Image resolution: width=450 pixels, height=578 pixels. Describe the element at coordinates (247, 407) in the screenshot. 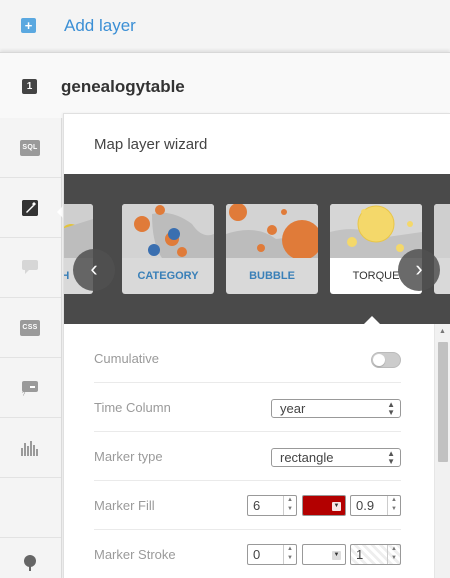

I see `row-time-column: Time Column year ▲ ▼` at that location.